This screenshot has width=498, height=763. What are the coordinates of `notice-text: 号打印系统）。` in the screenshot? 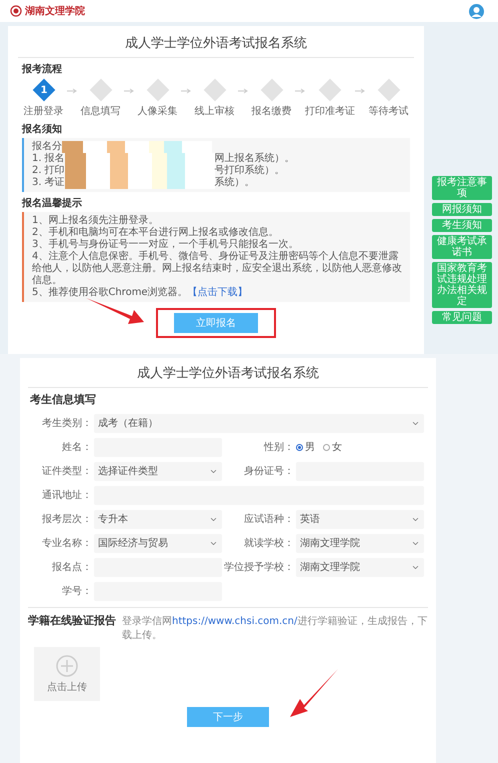 It's located at (249, 170).